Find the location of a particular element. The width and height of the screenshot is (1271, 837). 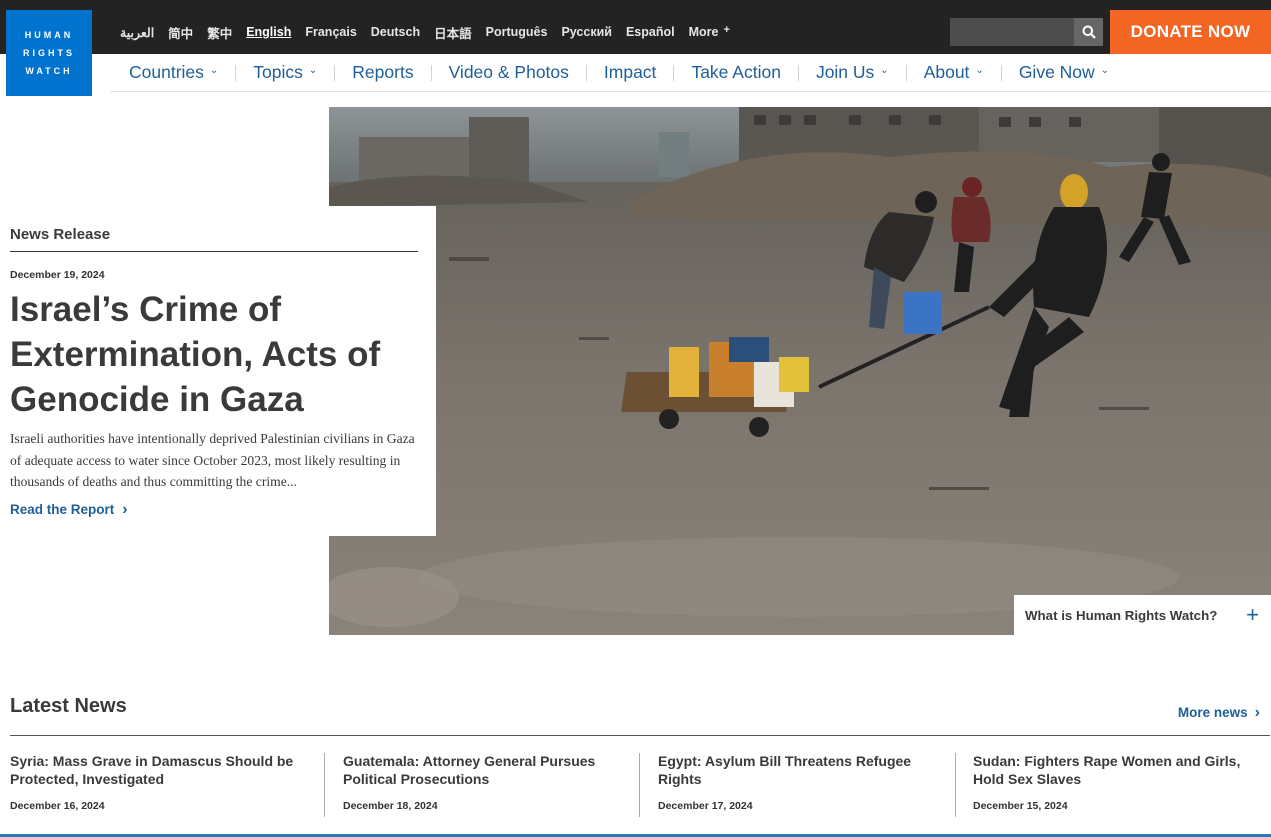

nav-label: Take Action is located at coordinates (736, 72).